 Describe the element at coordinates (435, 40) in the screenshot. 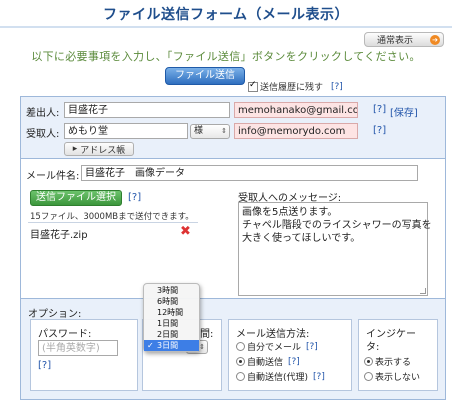

I see `arrow-right-icon: ➔` at that location.